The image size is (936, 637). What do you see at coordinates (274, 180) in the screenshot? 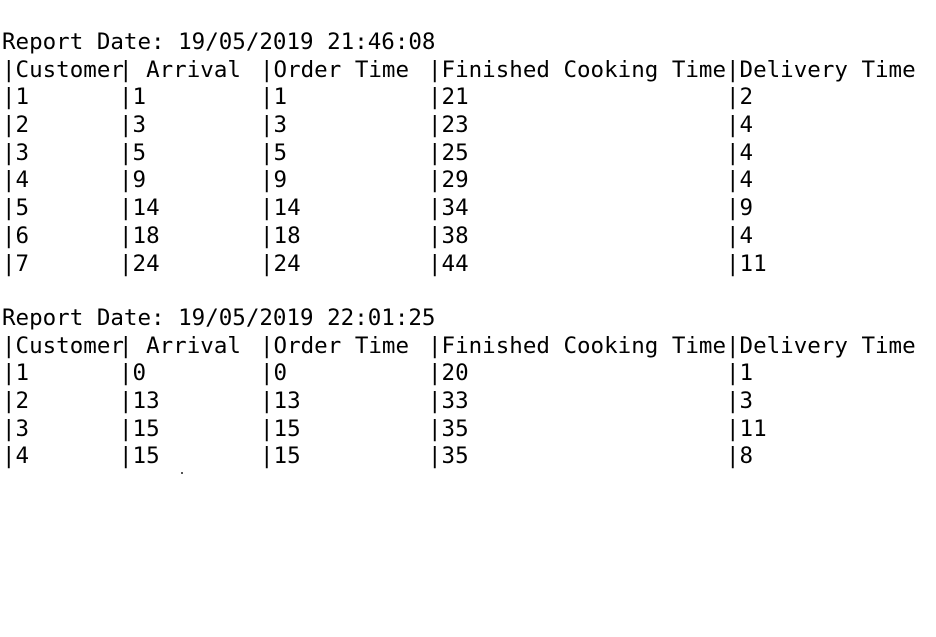
I see `cell-order-time: |9` at bounding box center [274, 180].